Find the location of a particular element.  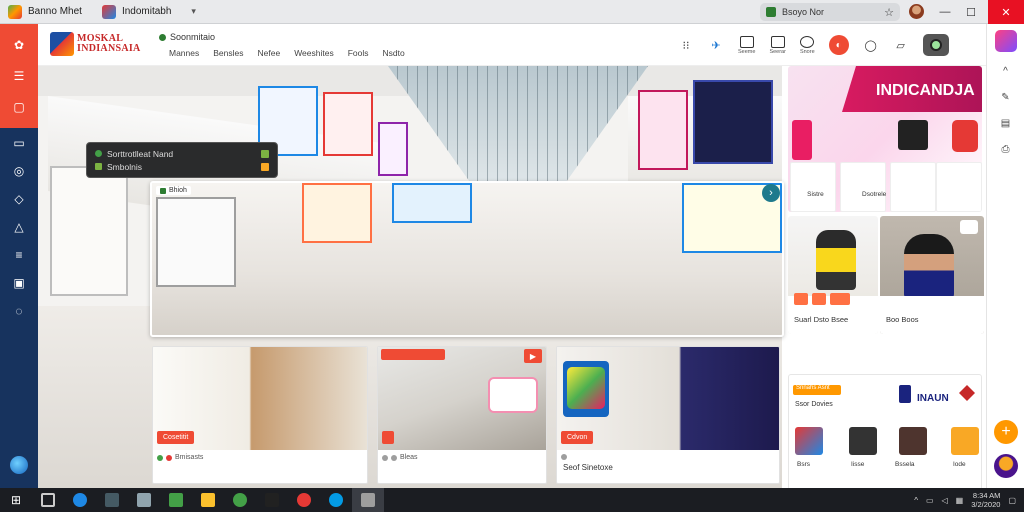

bookmark-star-icon: ☆ is located at coordinates (889, 12).